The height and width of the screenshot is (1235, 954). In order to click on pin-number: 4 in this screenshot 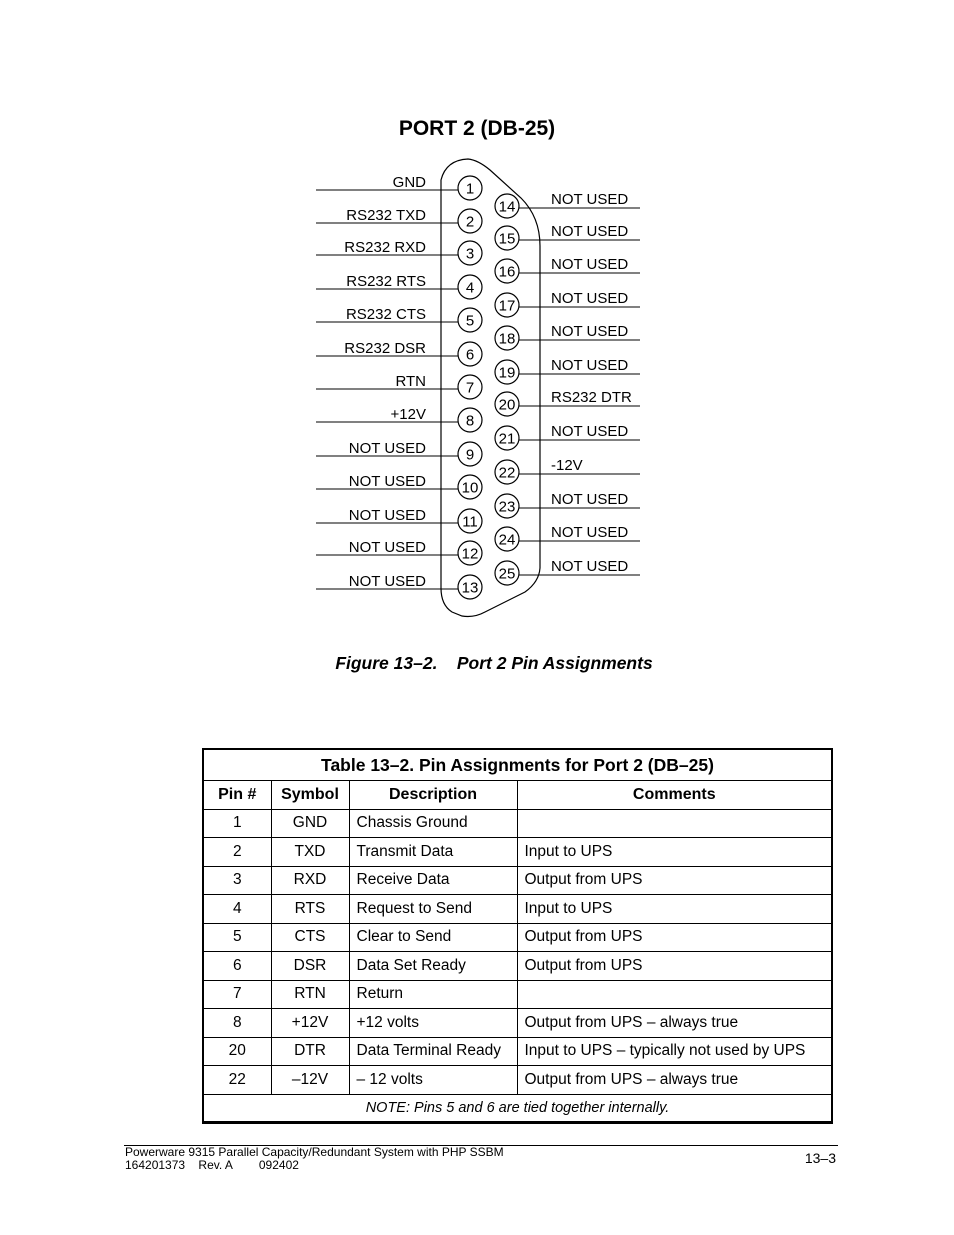, I will do `click(470, 288)`.